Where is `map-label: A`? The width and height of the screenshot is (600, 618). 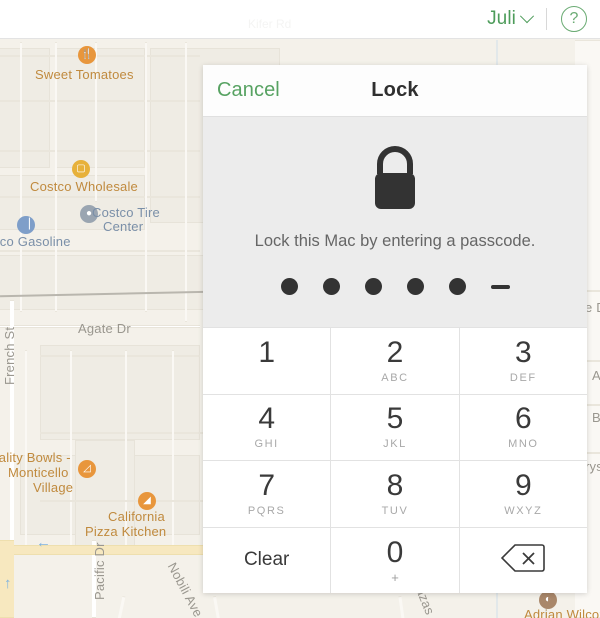
map-label: A is located at coordinates (596, 375).